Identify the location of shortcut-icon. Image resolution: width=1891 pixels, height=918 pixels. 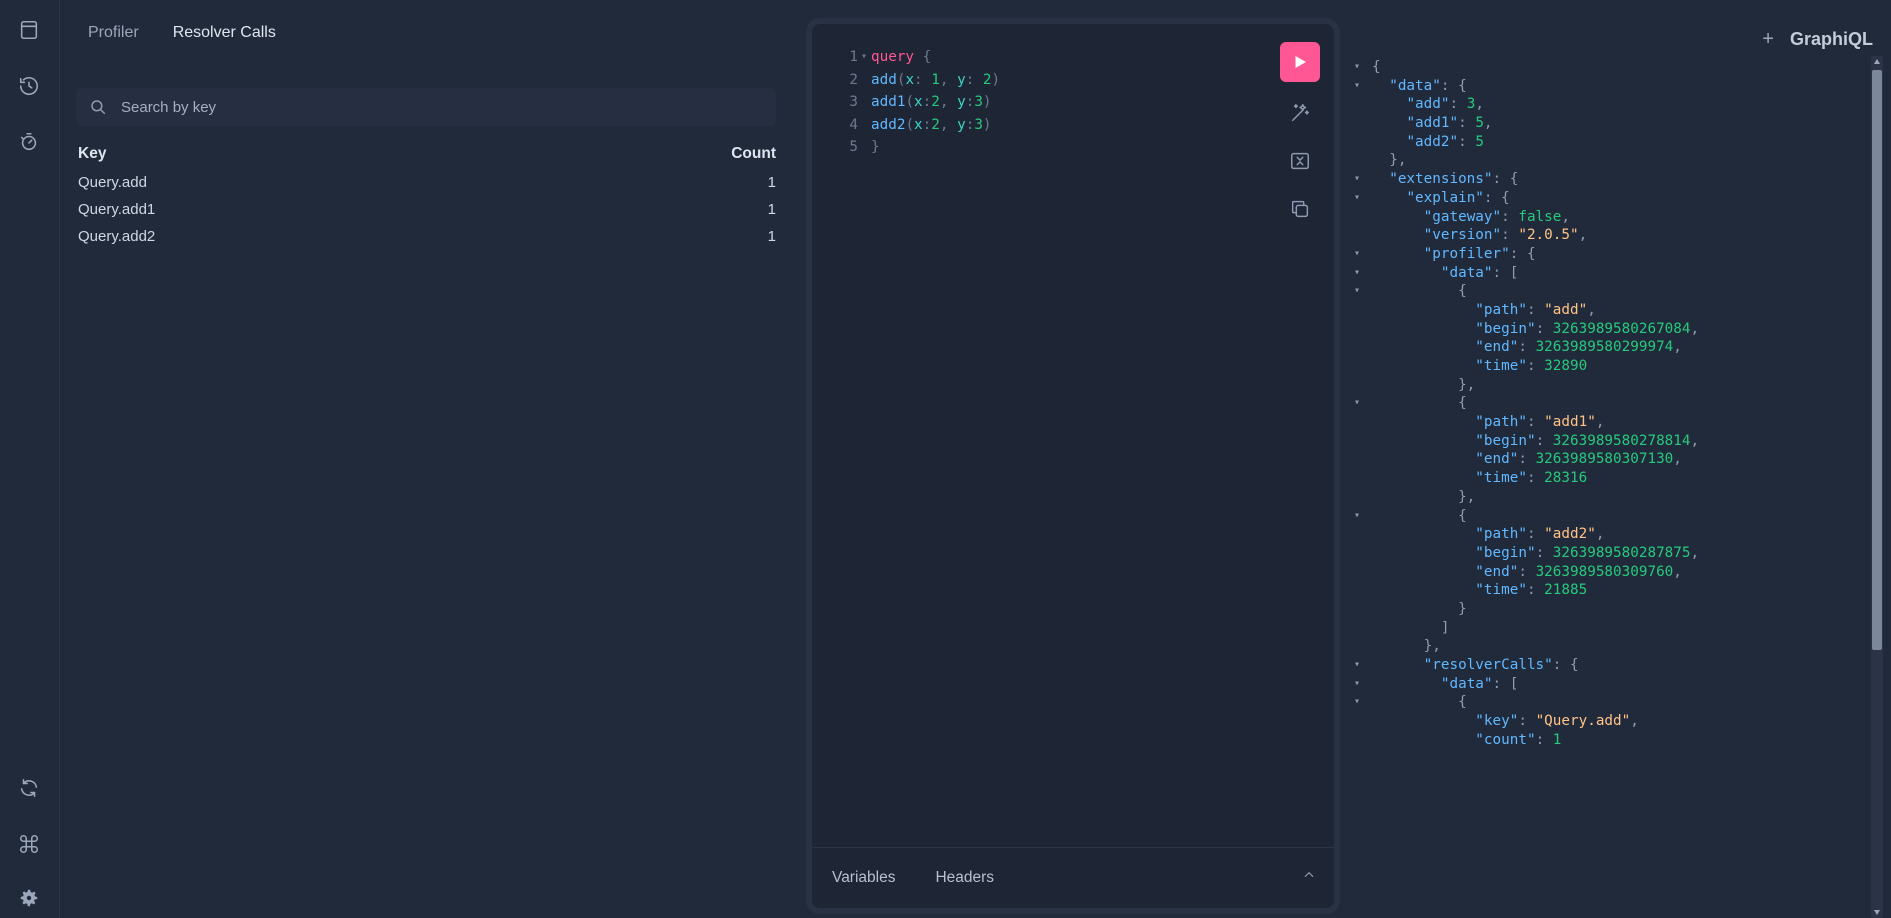
(29, 844).